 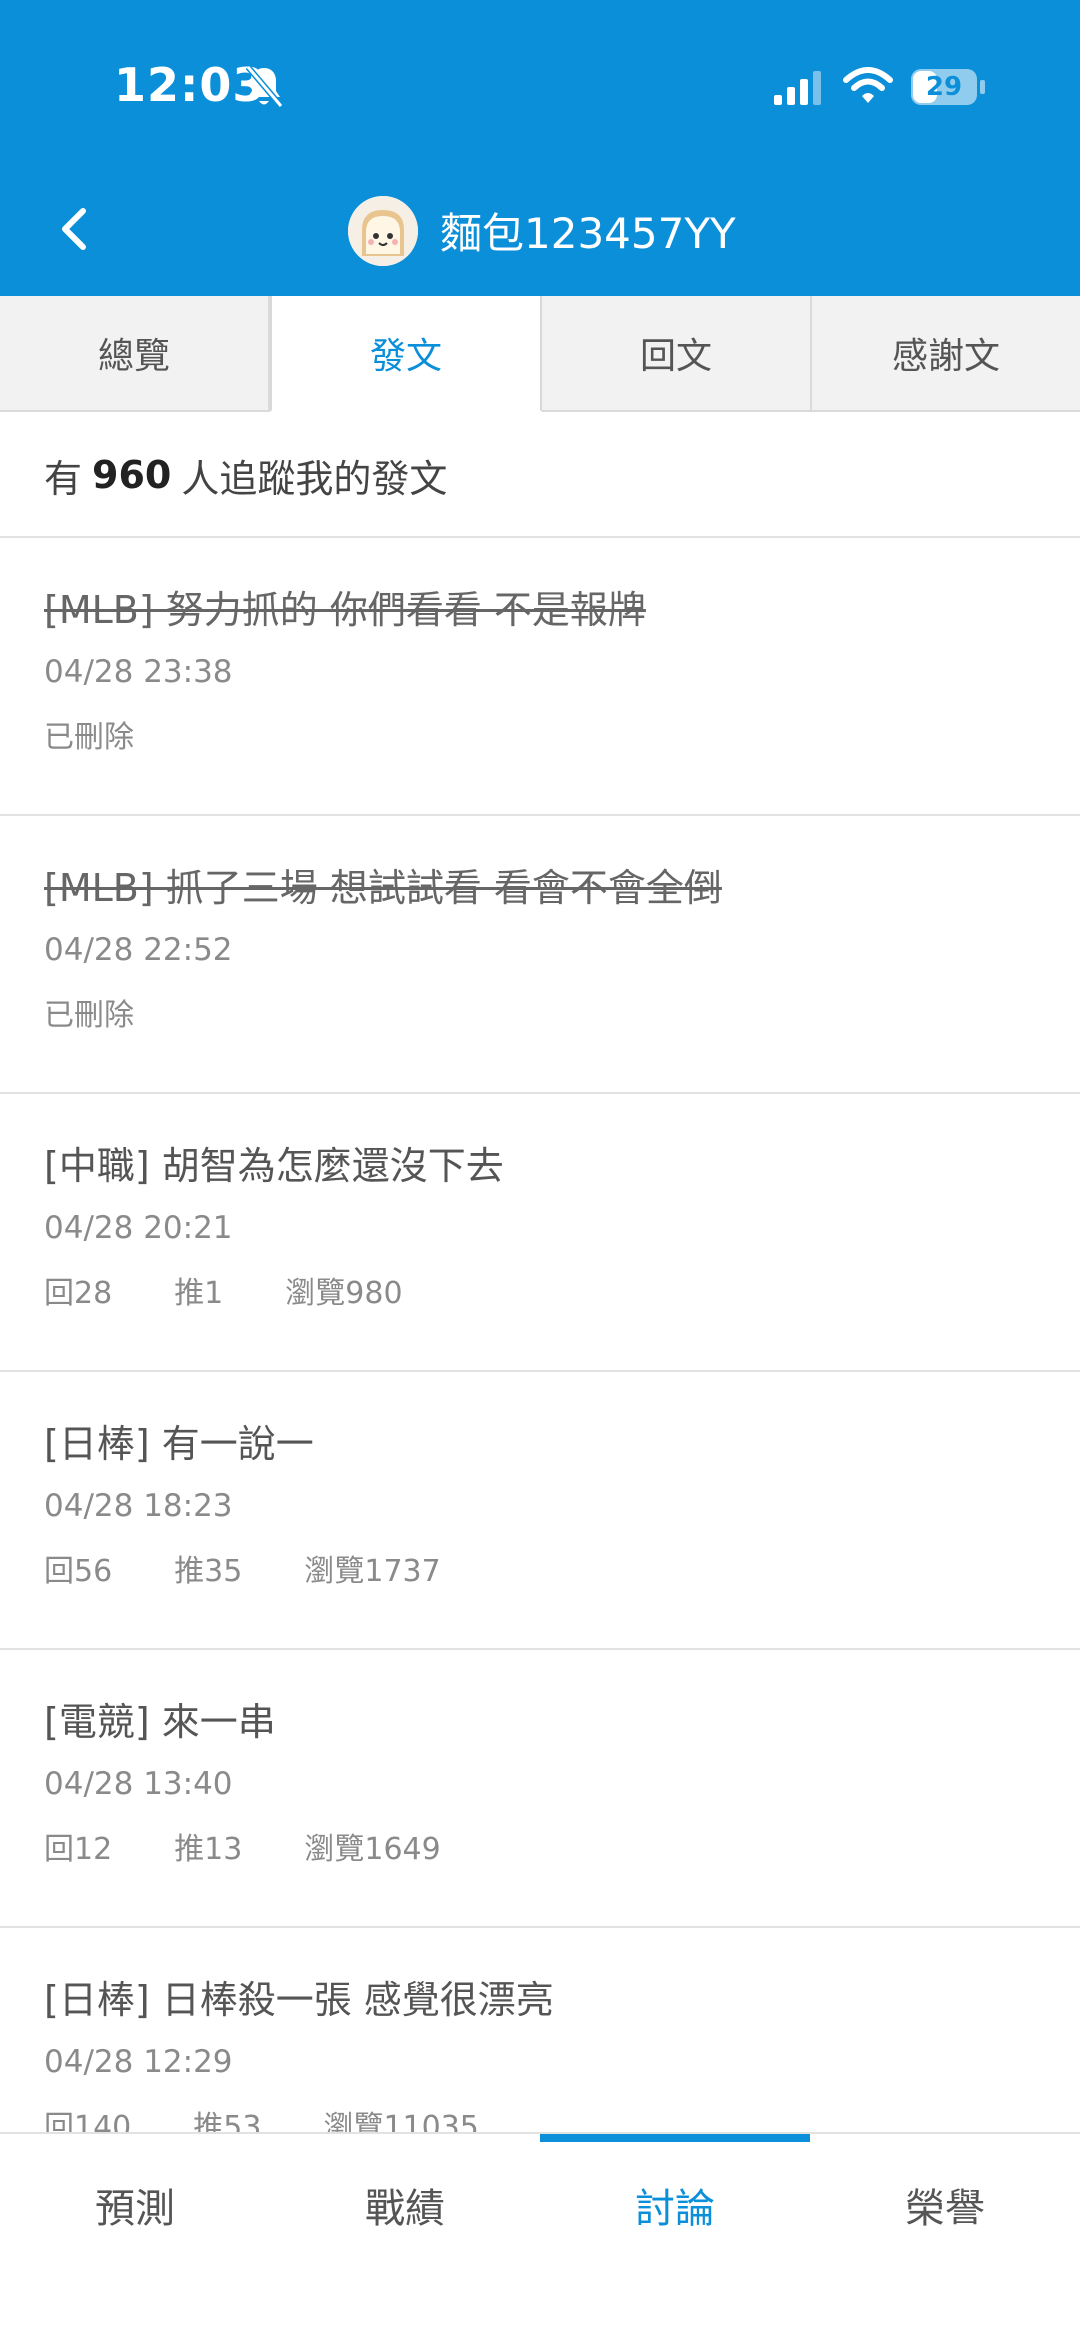 What do you see at coordinates (132, 475) in the screenshot?
I see `follower-count: 960` at bounding box center [132, 475].